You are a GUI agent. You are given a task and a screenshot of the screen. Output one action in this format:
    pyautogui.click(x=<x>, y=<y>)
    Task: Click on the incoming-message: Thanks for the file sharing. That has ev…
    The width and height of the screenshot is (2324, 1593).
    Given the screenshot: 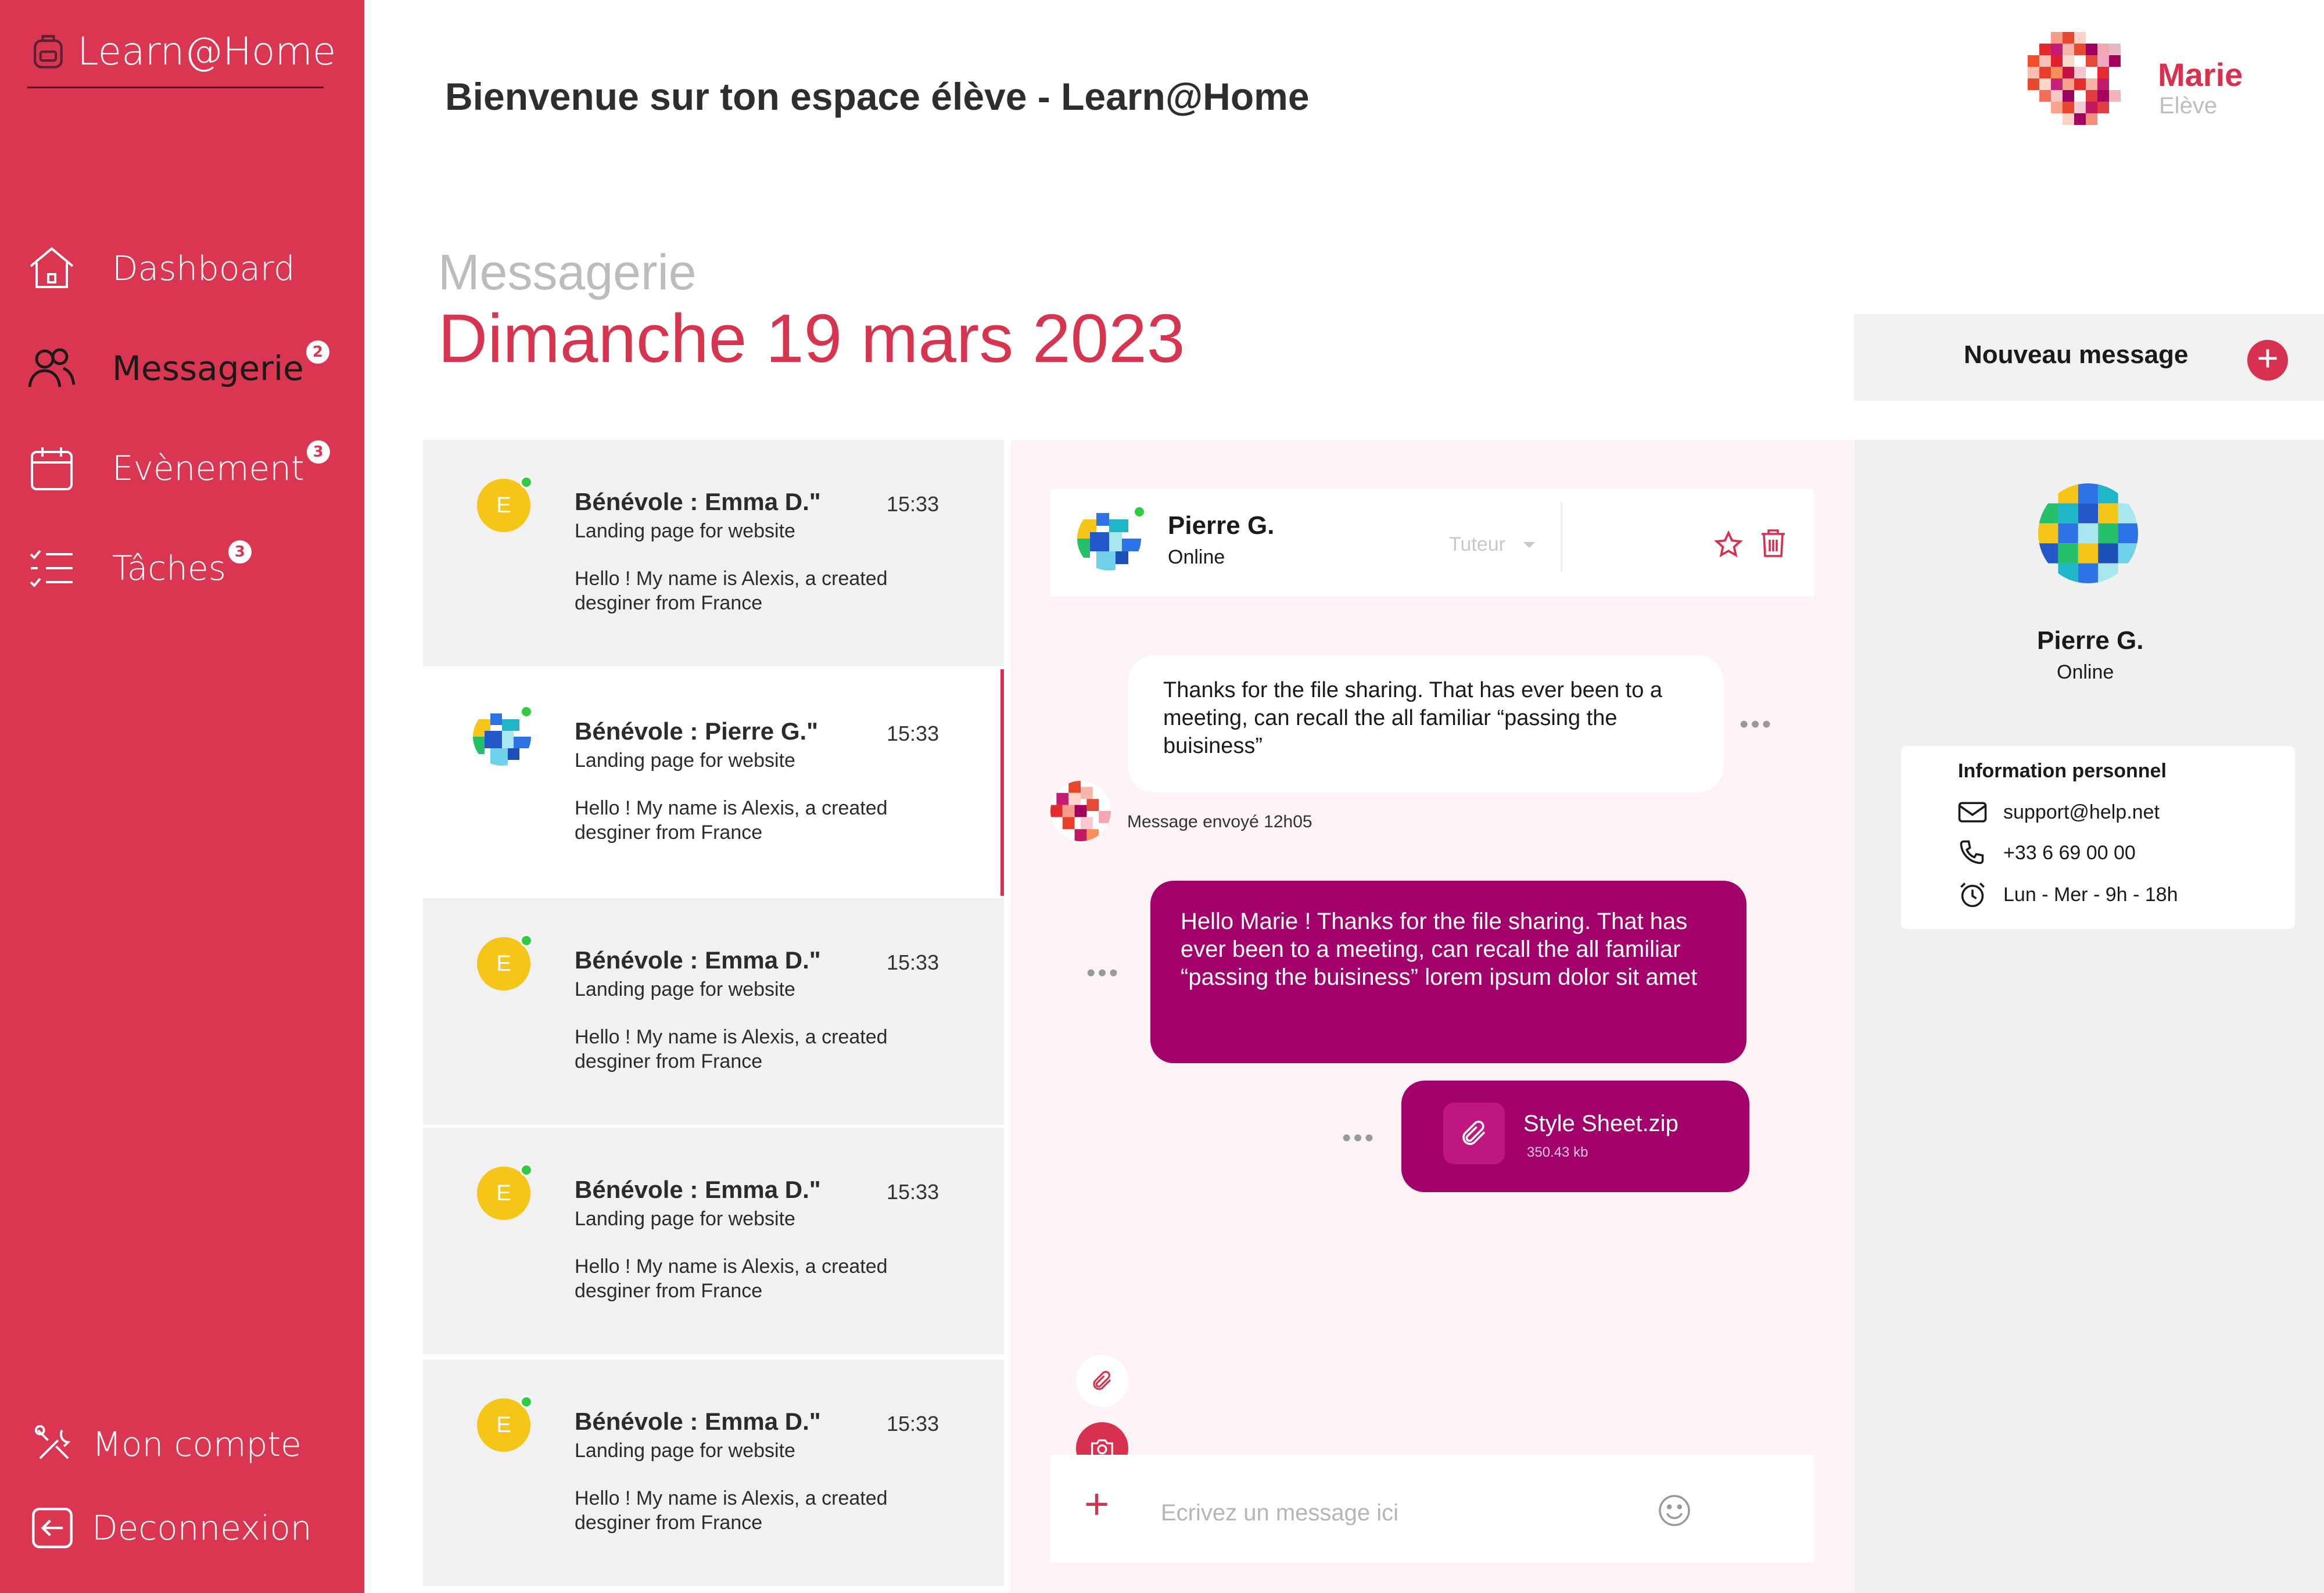 What is the action you would take?
    pyautogui.click(x=1425, y=723)
    